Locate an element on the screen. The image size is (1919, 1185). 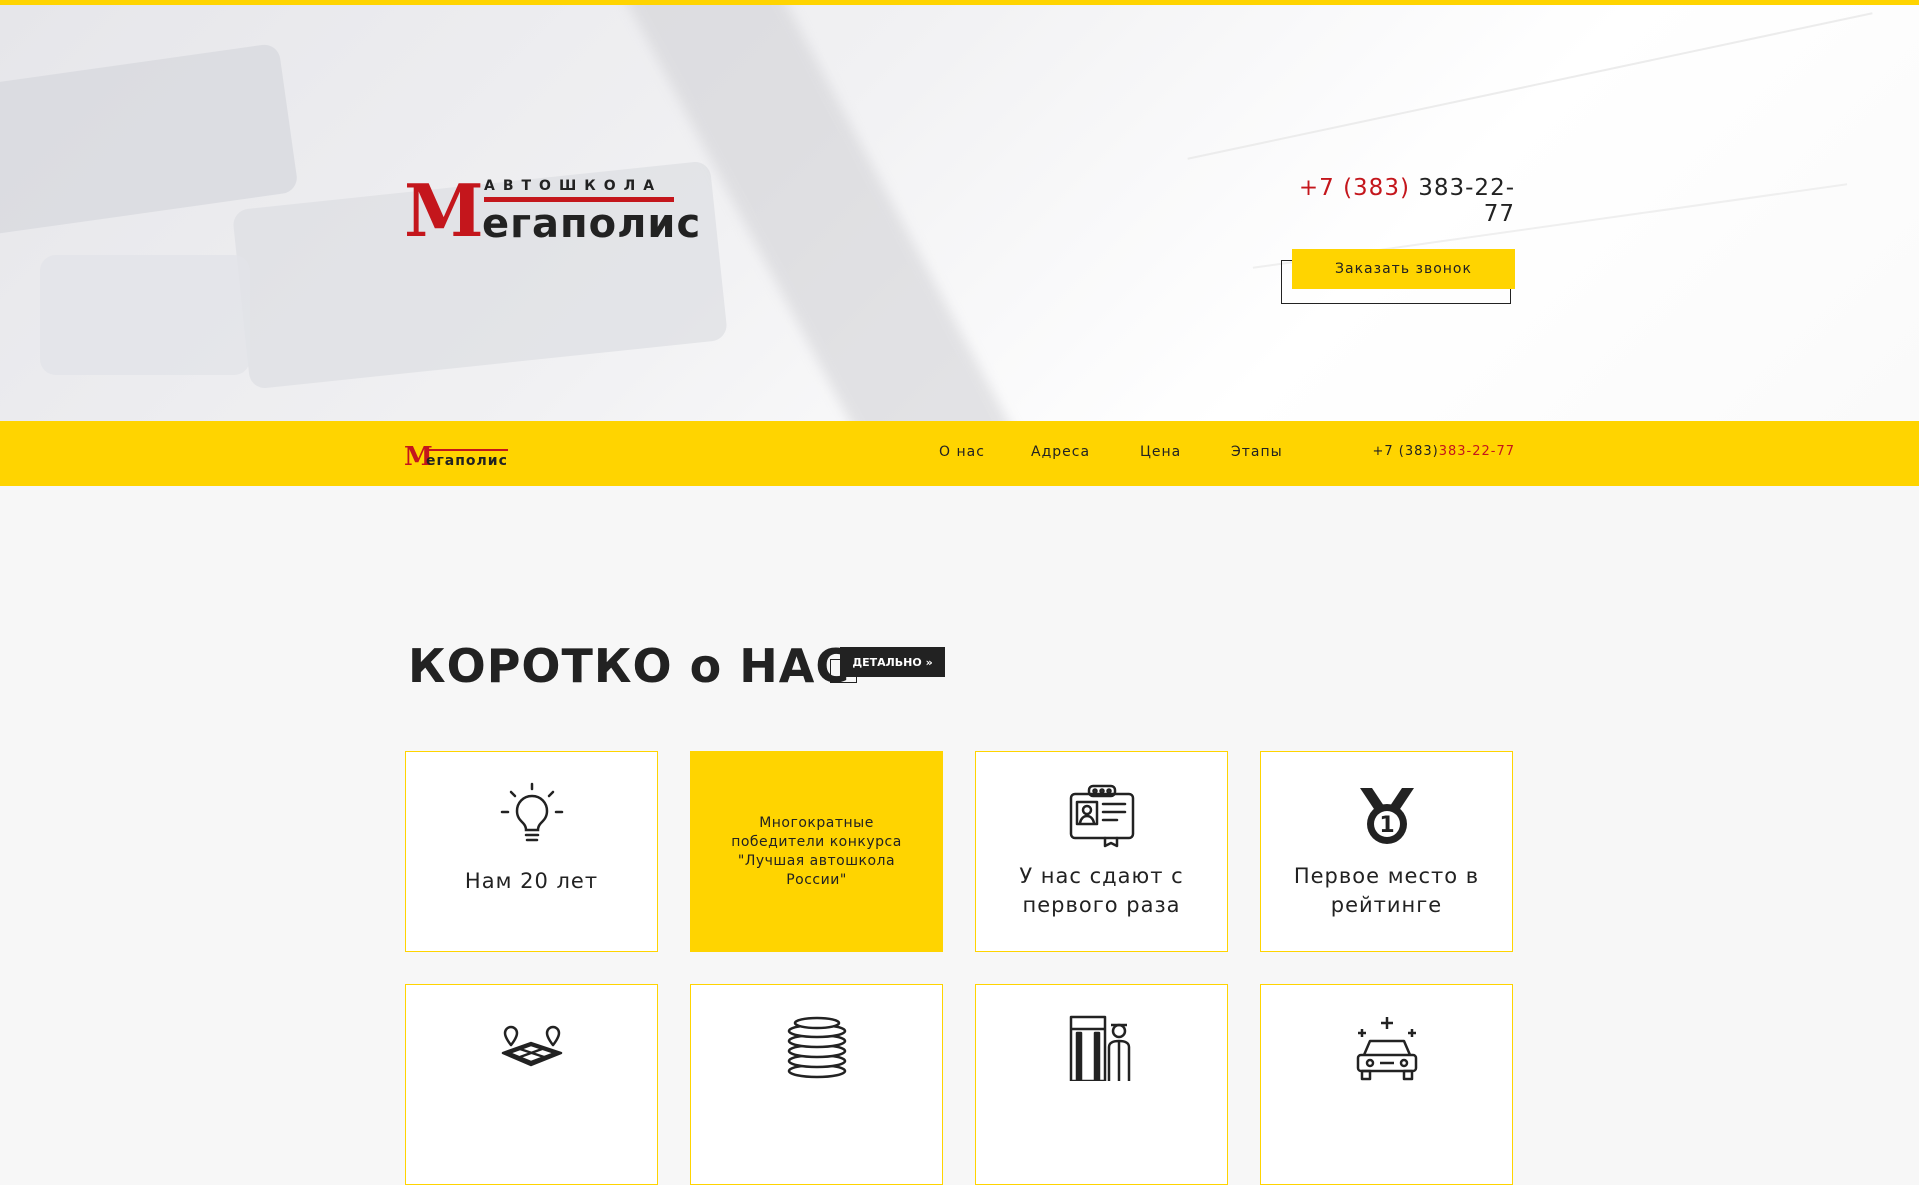
nav-phone-link: +7 (383)383-22-77 is located at coordinates (1443, 451).